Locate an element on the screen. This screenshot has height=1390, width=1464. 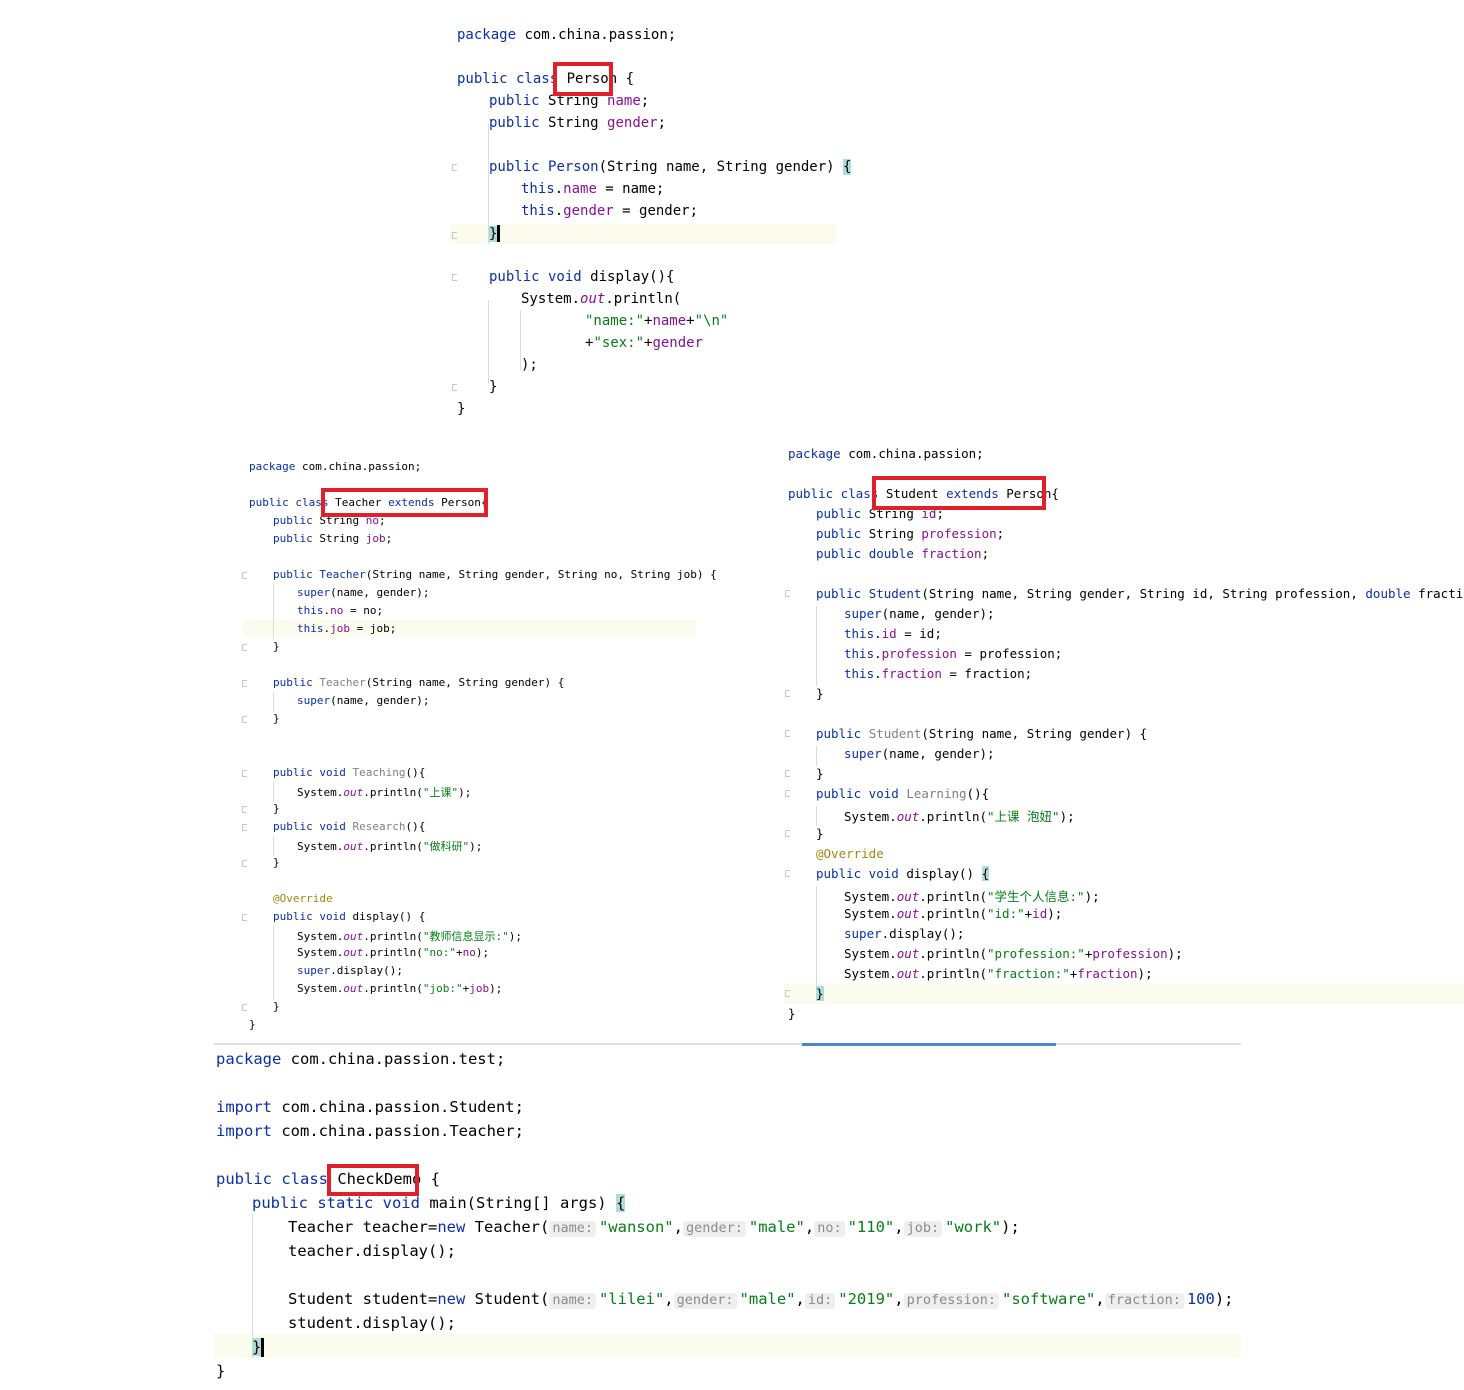
string-literal: "做科研" is located at coordinates (446, 846).